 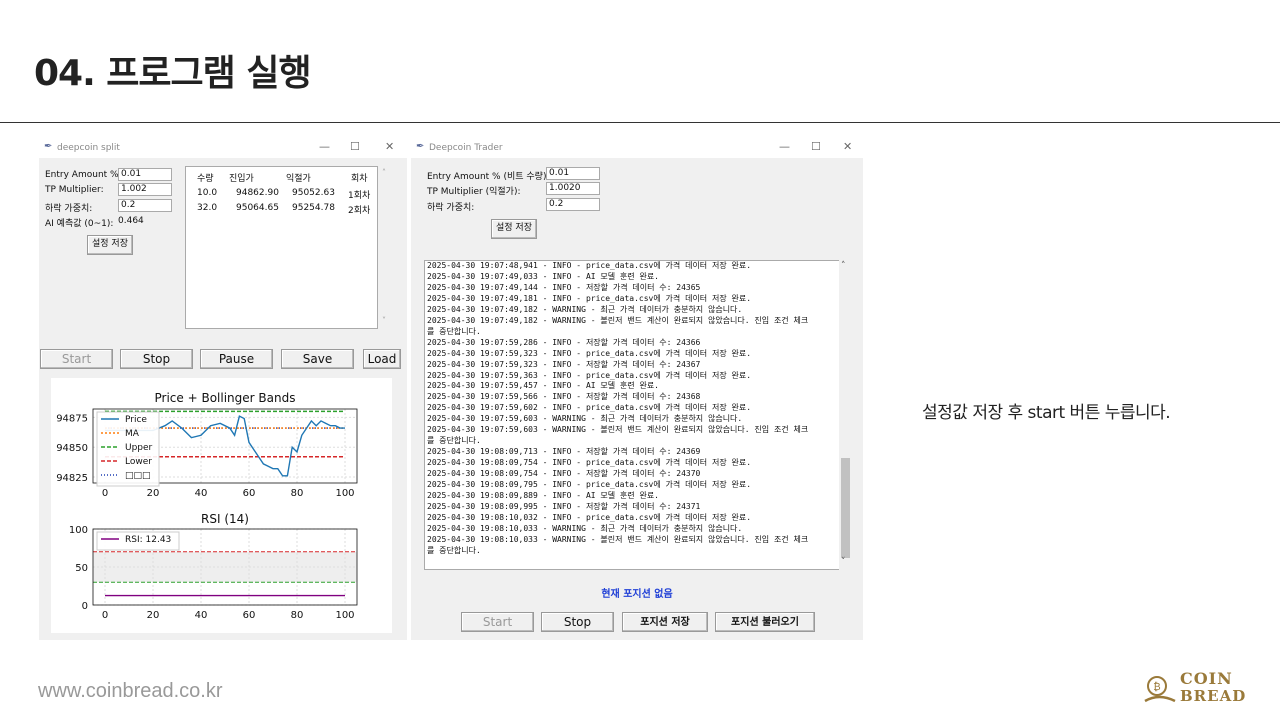 I want to click on tp-multiplier-label: TP Multiplier:, so click(x=74, y=190).